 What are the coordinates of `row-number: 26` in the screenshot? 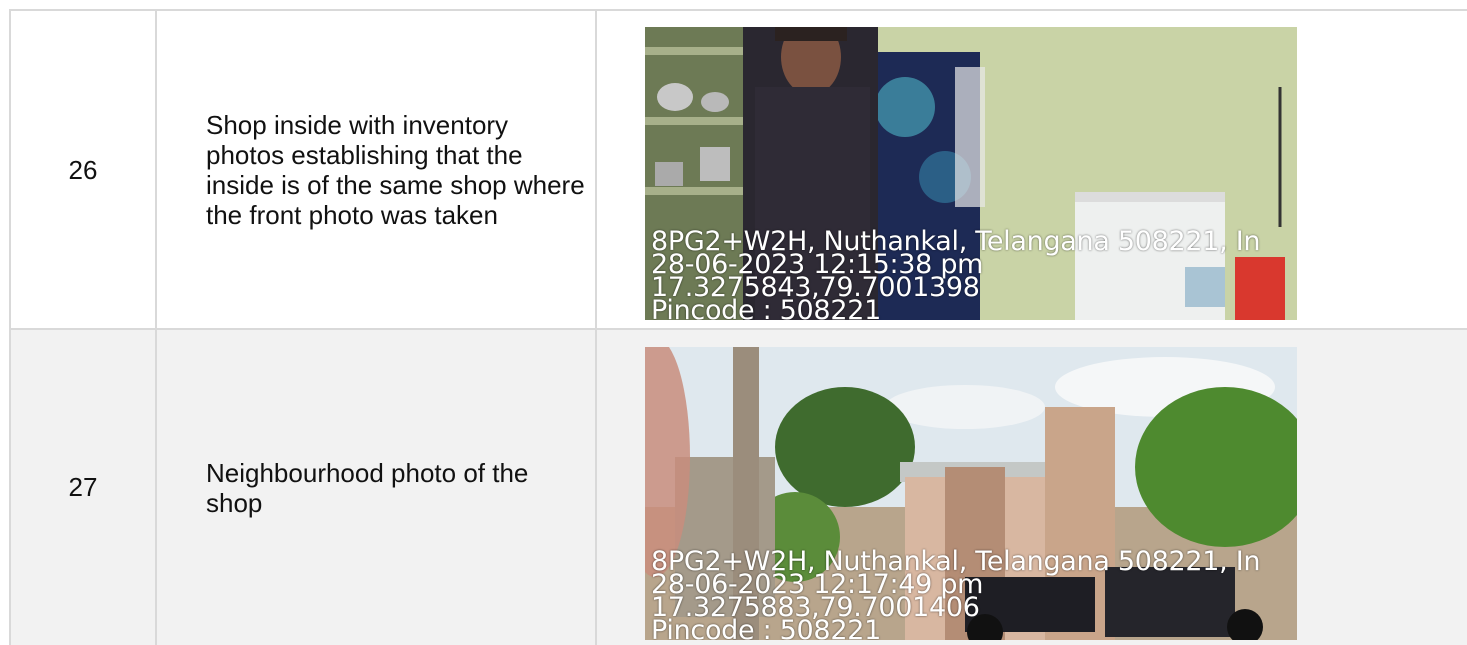 It's located at (83, 169).